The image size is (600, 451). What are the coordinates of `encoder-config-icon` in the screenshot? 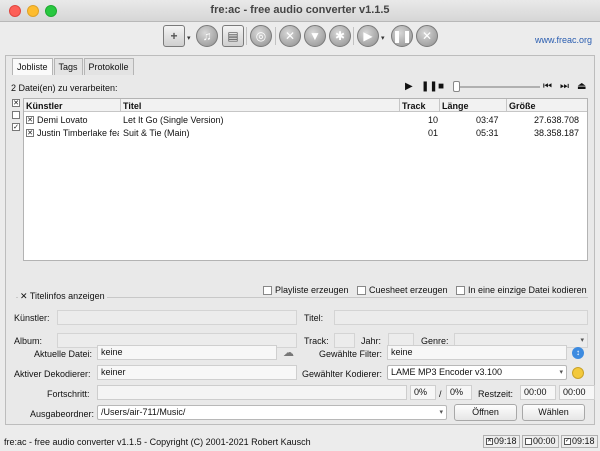 It's located at (578, 373).